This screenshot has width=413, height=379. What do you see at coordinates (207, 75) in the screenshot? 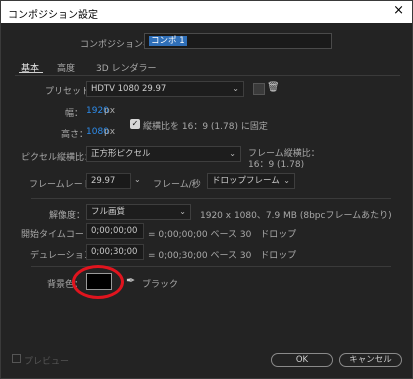
I see `tab-divider` at bounding box center [207, 75].